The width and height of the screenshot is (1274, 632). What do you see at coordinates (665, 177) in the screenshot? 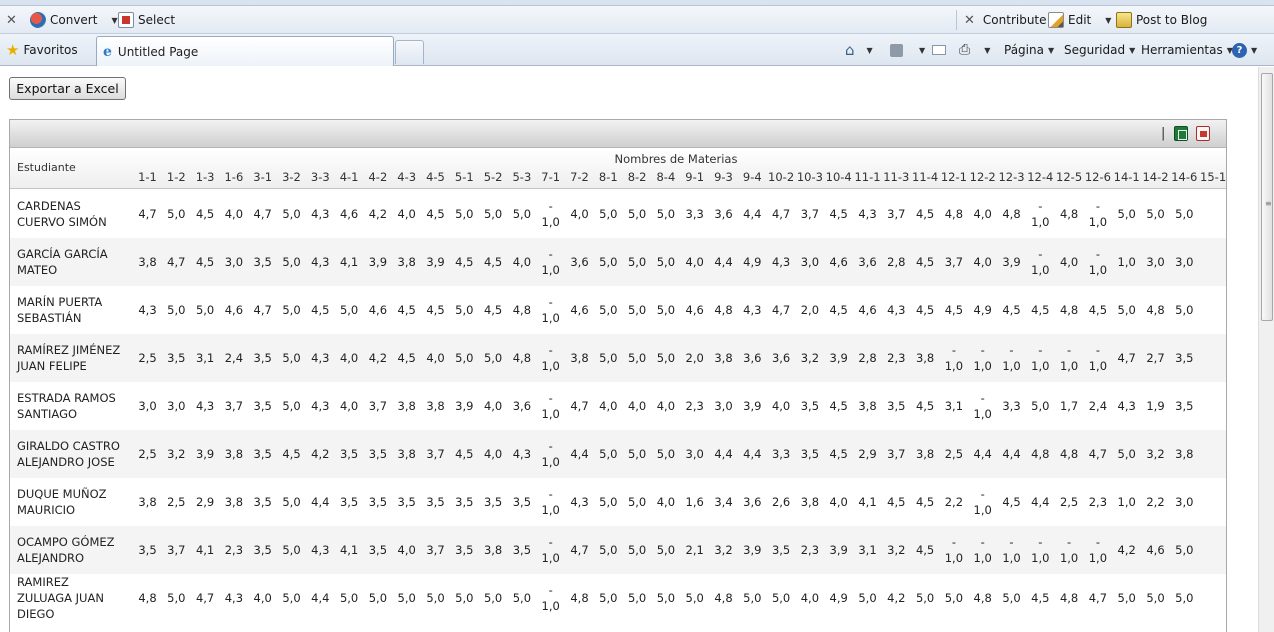
I see `subject-column-header: 8-4` at bounding box center [665, 177].